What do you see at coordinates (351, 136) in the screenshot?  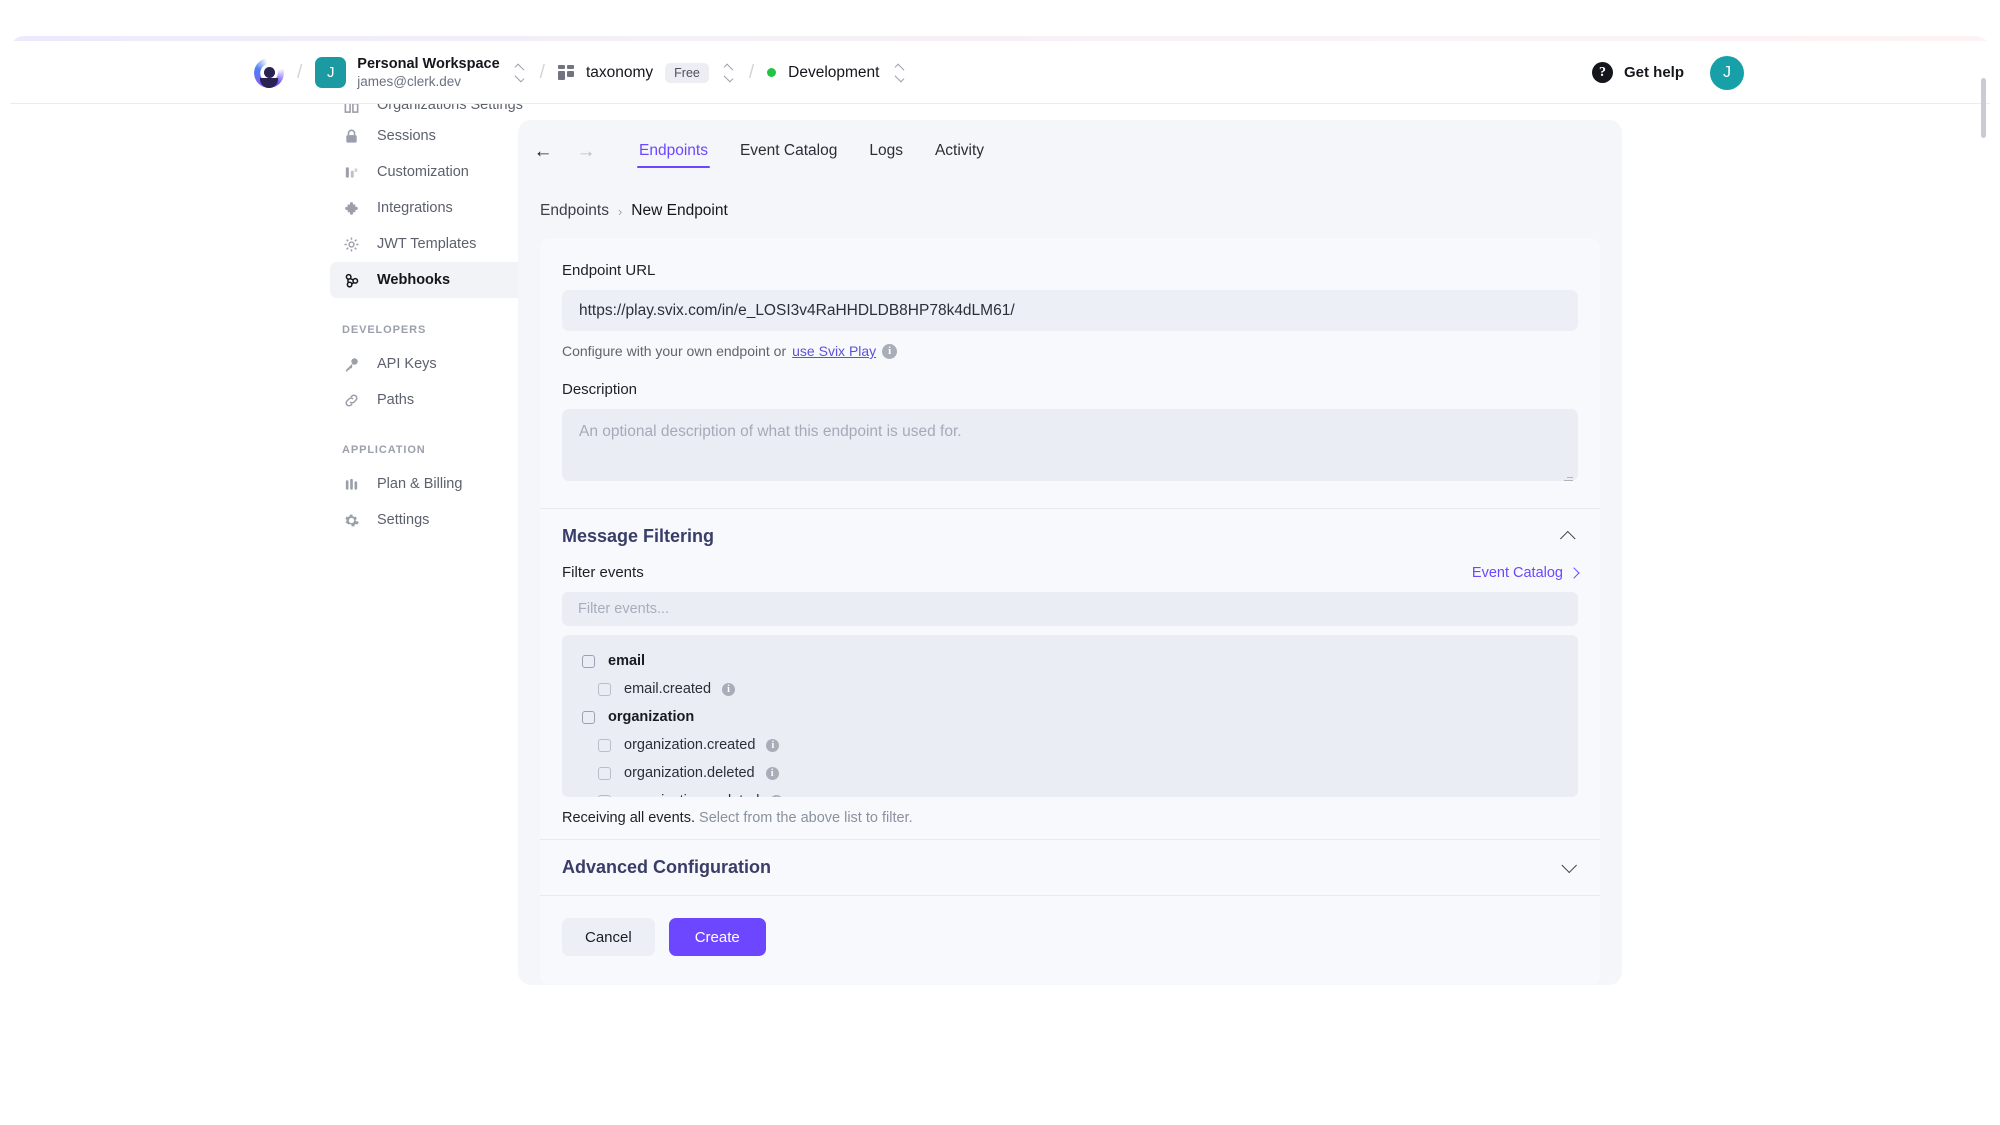 I see `lock-icon` at bounding box center [351, 136].